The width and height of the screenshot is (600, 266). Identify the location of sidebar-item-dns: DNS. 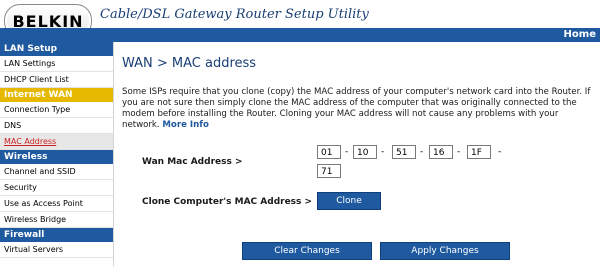
(56, 126).